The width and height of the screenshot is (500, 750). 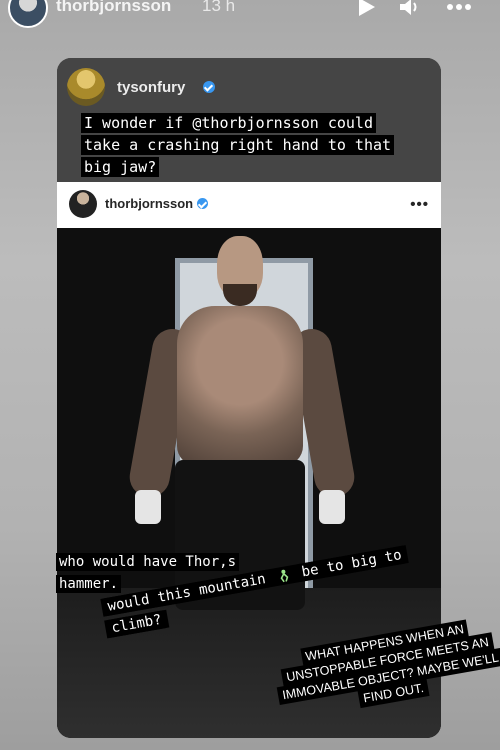 I want to click on volume-icon, so click(x=410, y=9).